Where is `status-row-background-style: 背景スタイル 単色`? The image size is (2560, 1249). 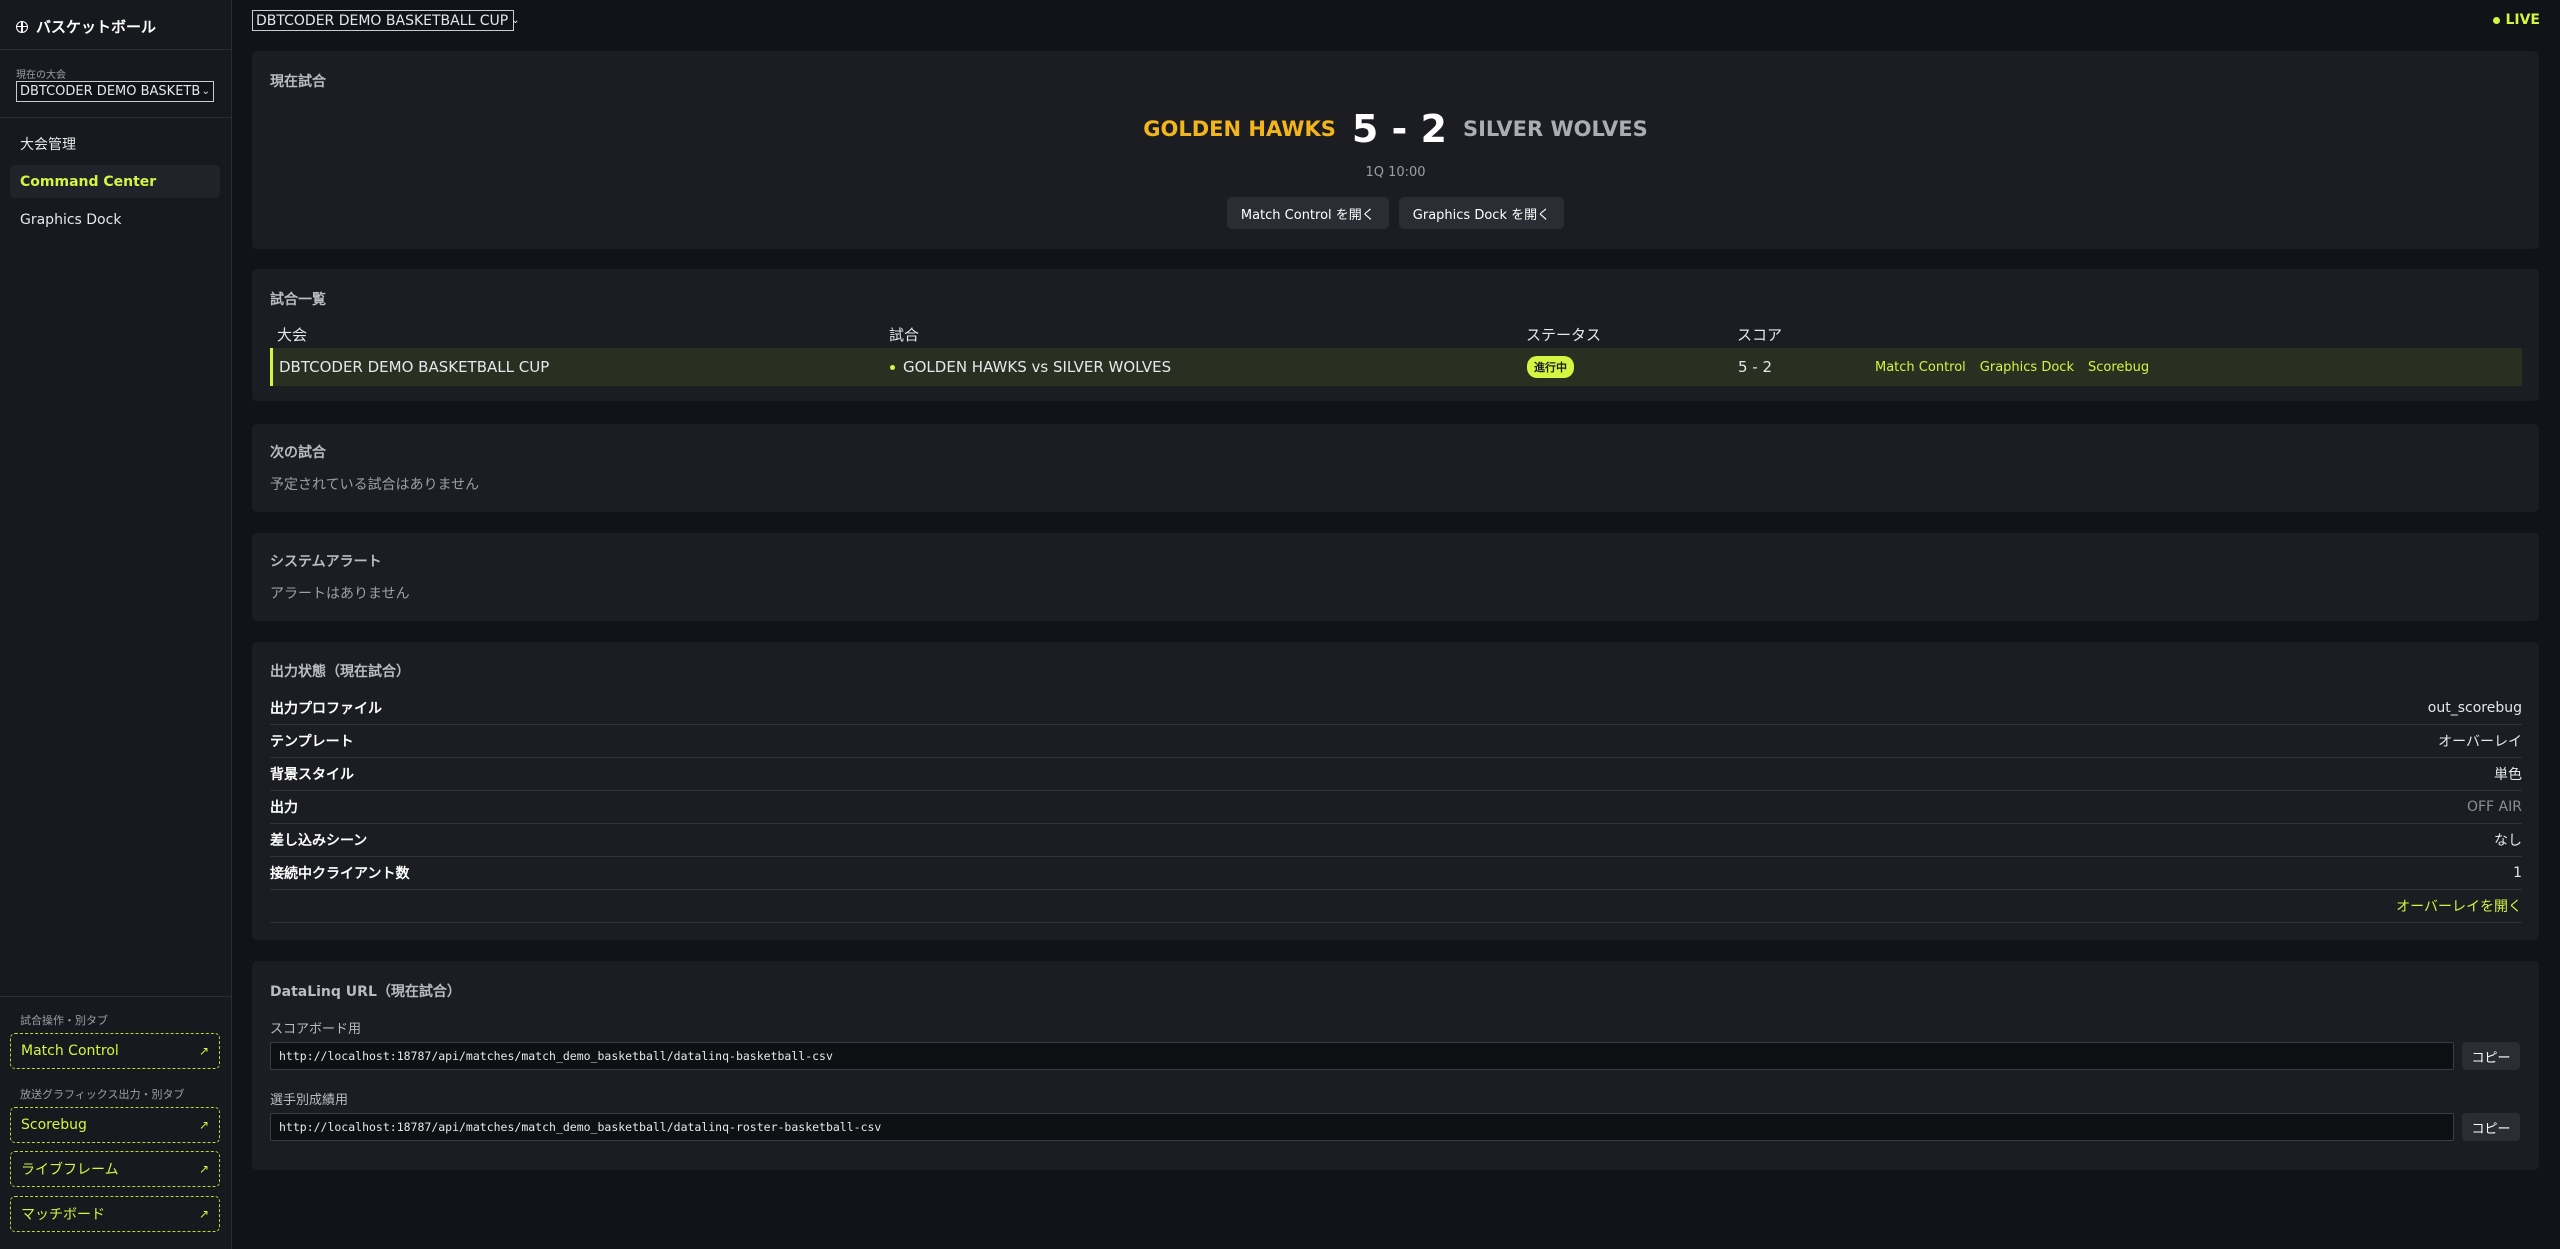
status-row-background-style: 背景スタイル 単色 is located at coordinates (1396, 774).